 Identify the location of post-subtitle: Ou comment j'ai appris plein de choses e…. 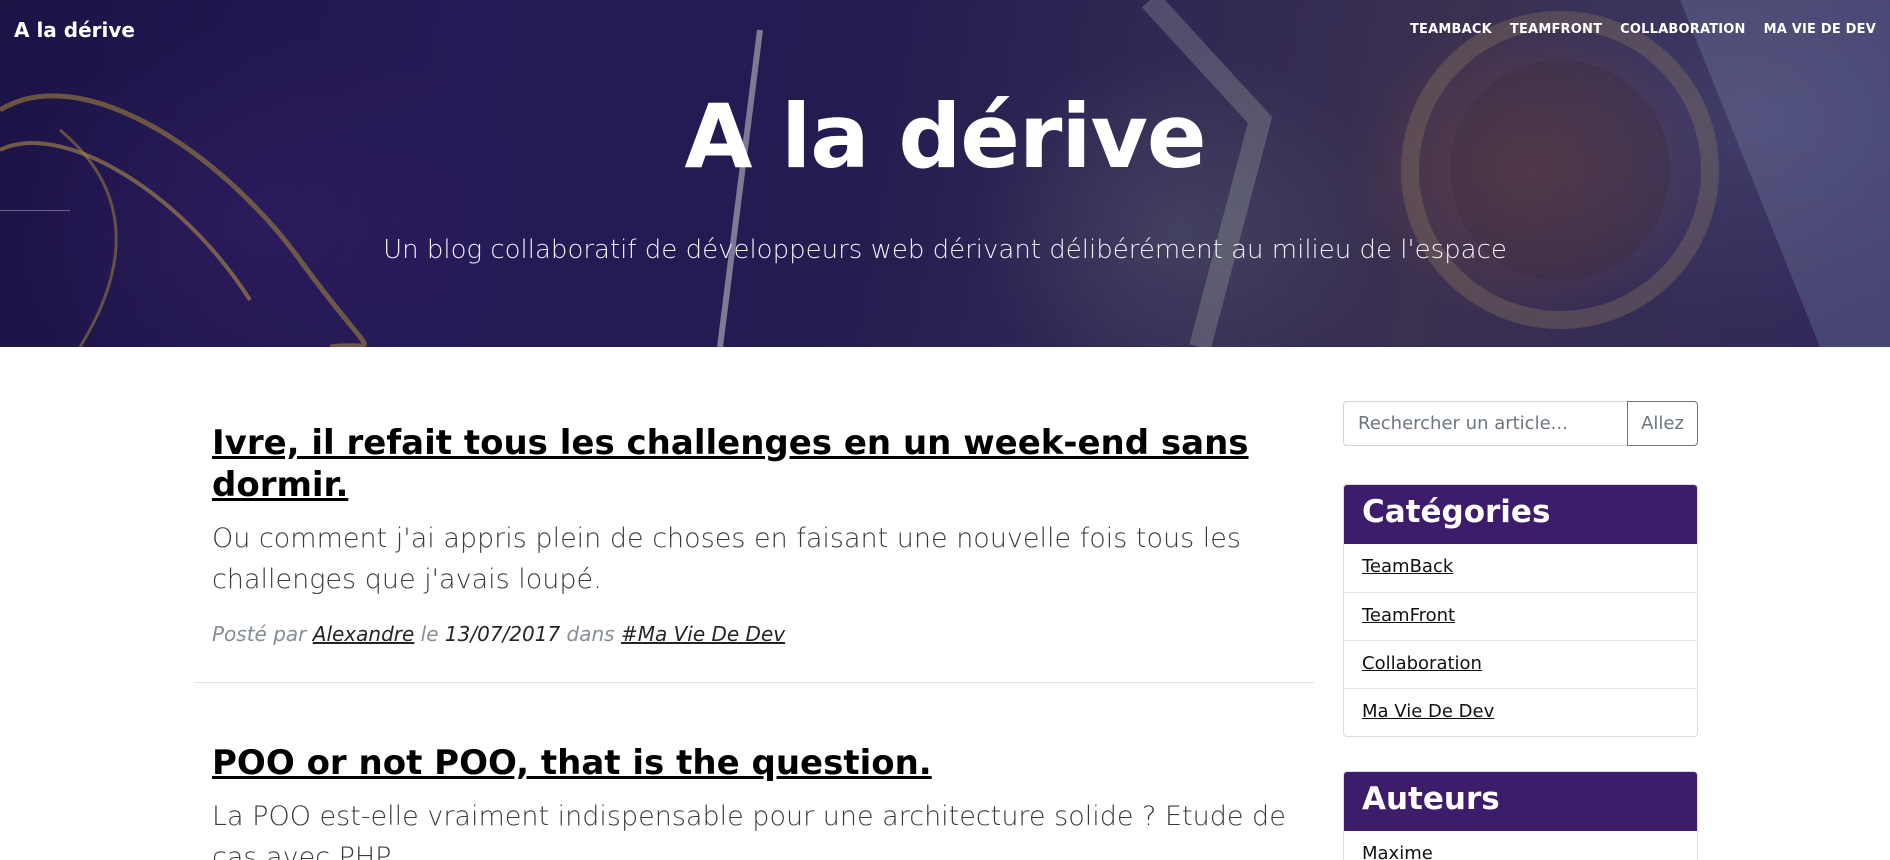
(726, 559).